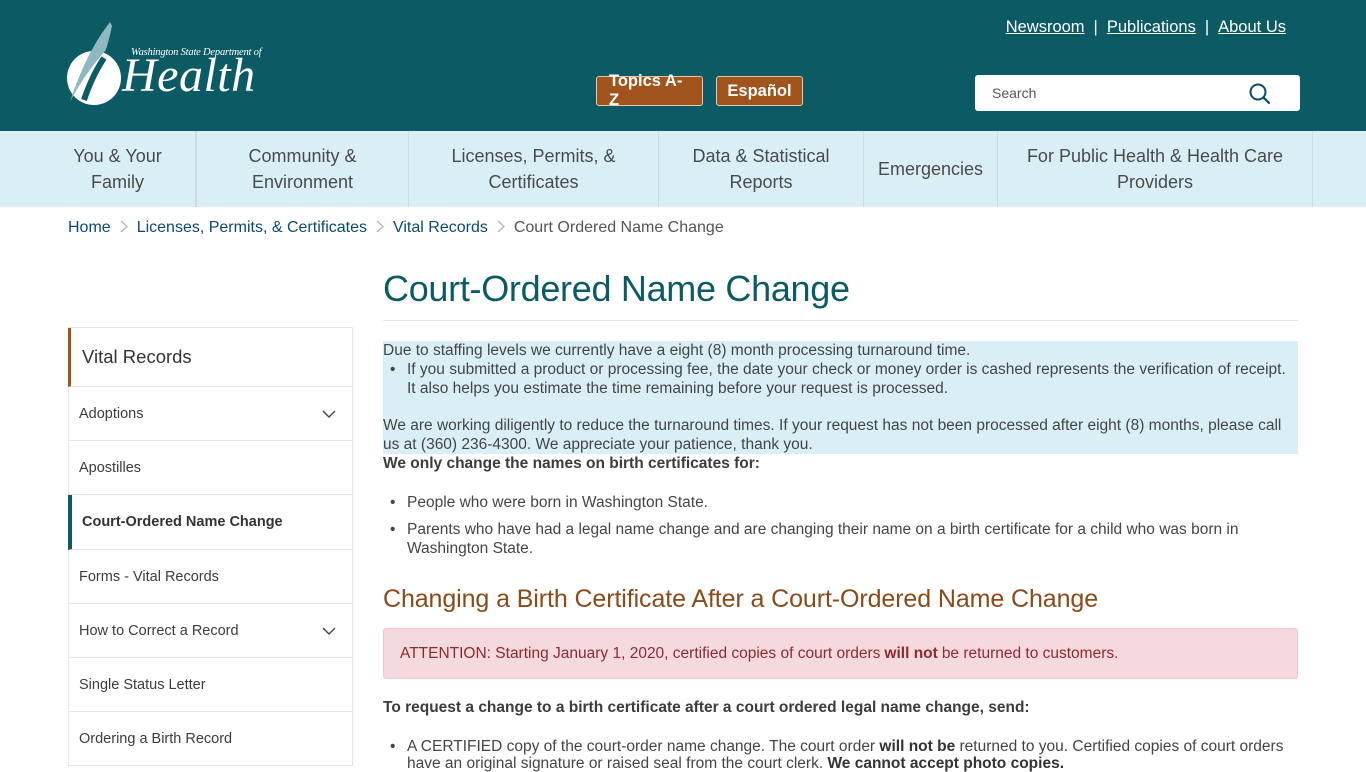 The height and width of the screenshot is (772, 1366). I want to click on search-box, so click(1137, 93).